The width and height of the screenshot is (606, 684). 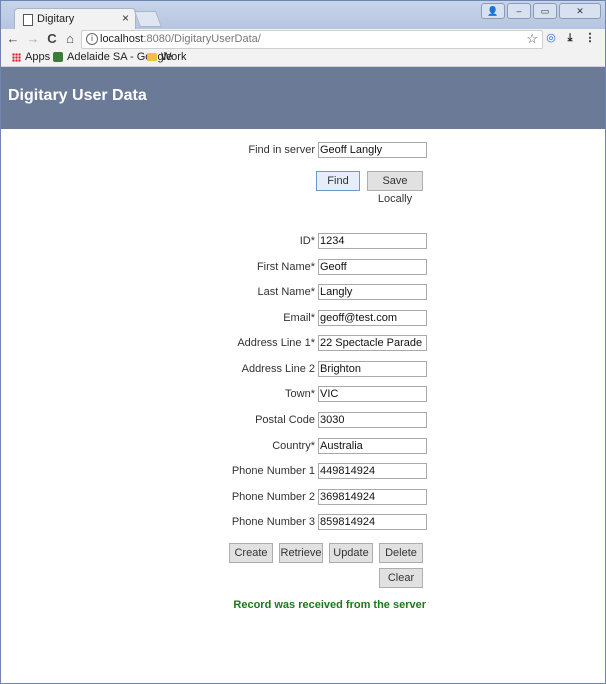 What do you see at coordinates (281, 150) in the screenshot?
I see `find-label: Find in server` at bounding box center [281, 150].